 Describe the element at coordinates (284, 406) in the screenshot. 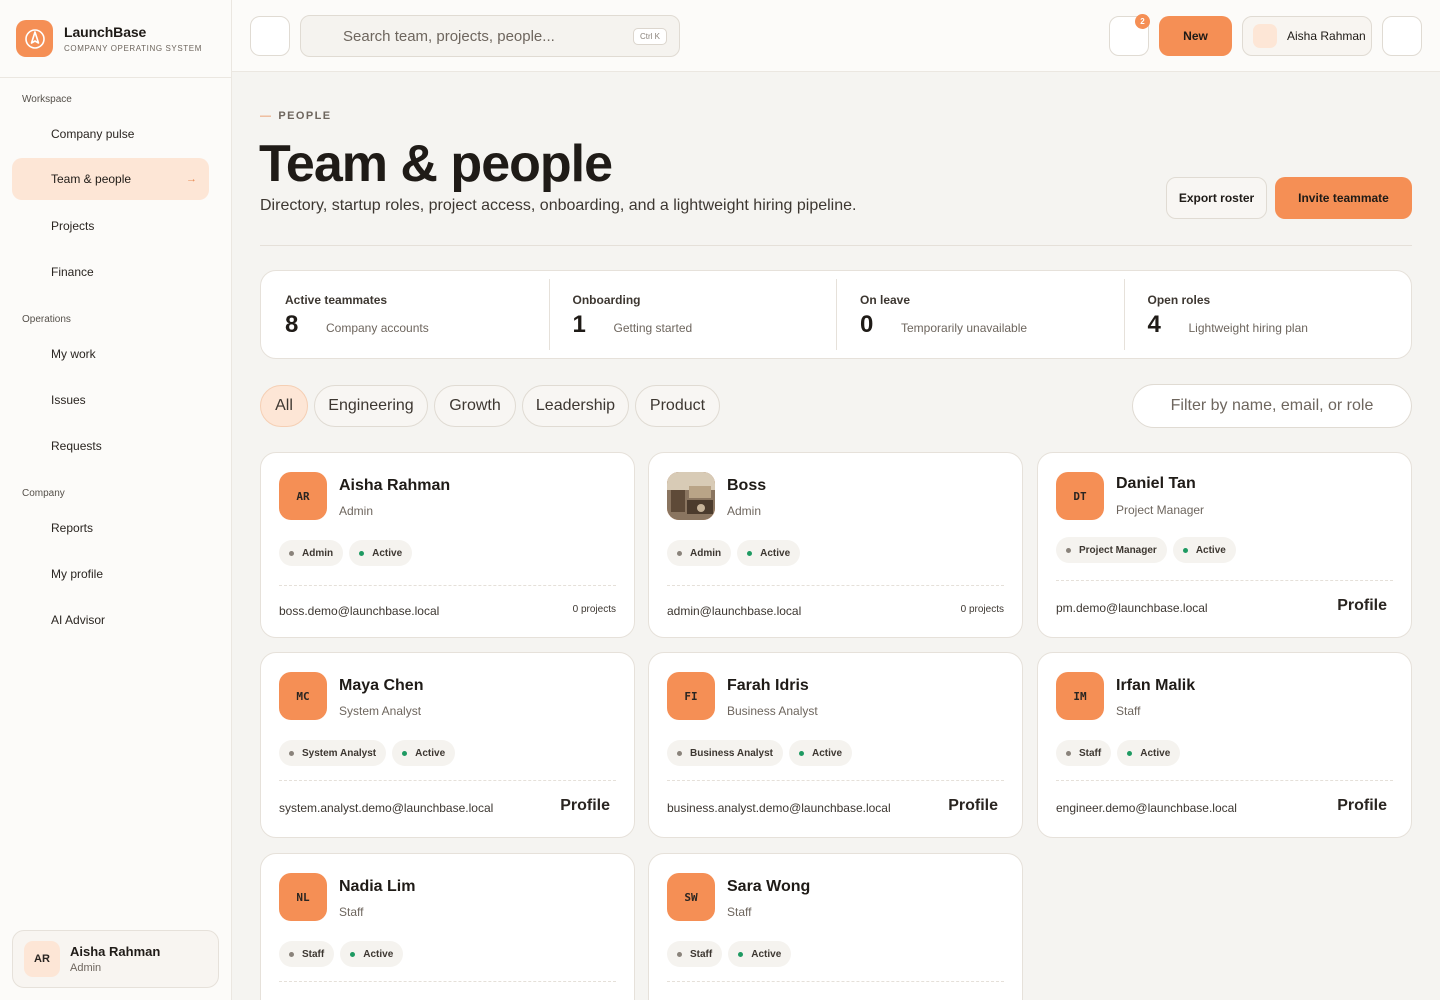

I see `tab-all: All` at that location.